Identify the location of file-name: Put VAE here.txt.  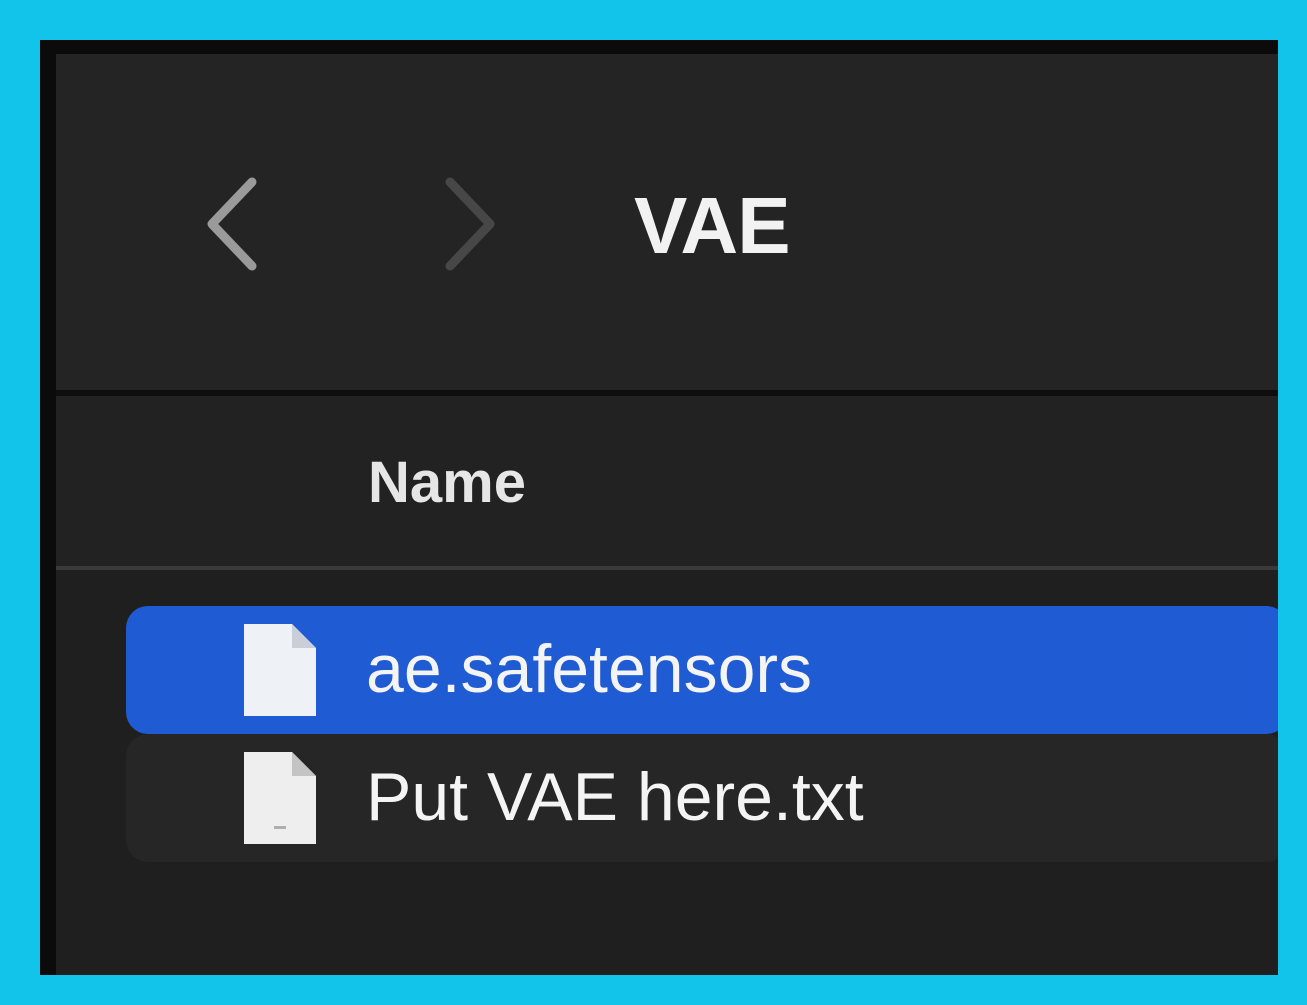
(615, 797).